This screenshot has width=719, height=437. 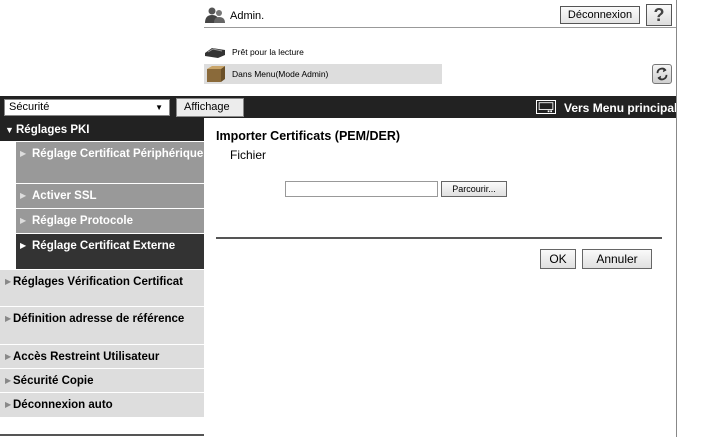 What do you see at coordinates (546, 107) in the screenshot?
I see `menu-icon` at bounding box center [546, 107].